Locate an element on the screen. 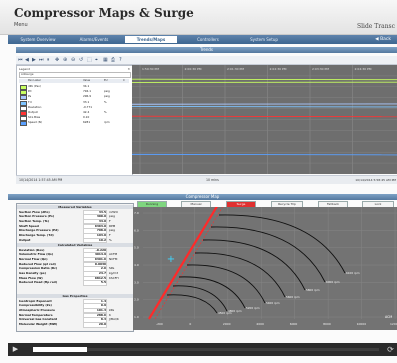 This screenshot has height=363, width=397. time-end: 10/14/2014 5:58:45 AM PM is located at coordinates (375, 180).